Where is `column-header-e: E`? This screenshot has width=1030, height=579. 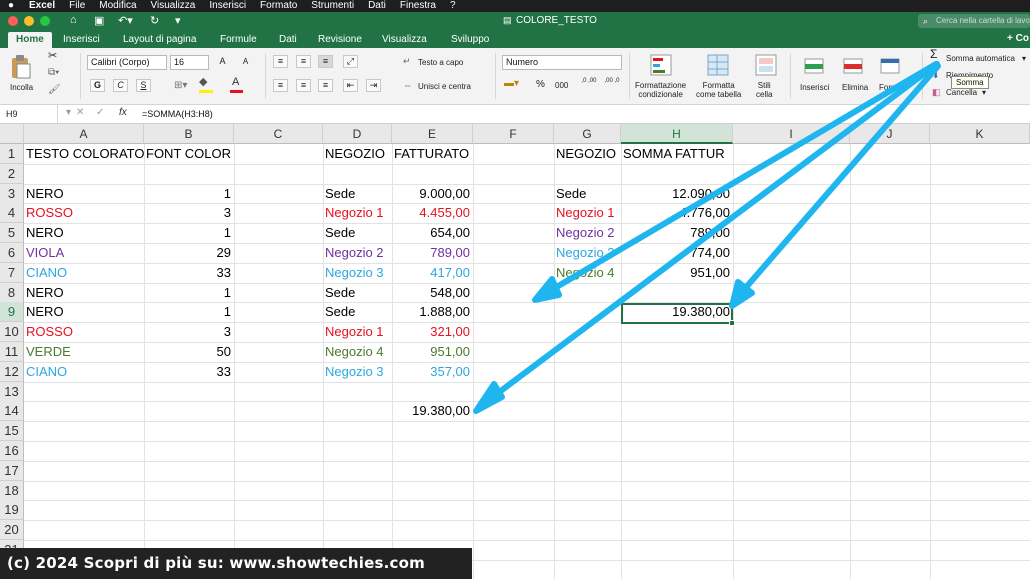
column-header-e: E is located at coordinates (432, 134).